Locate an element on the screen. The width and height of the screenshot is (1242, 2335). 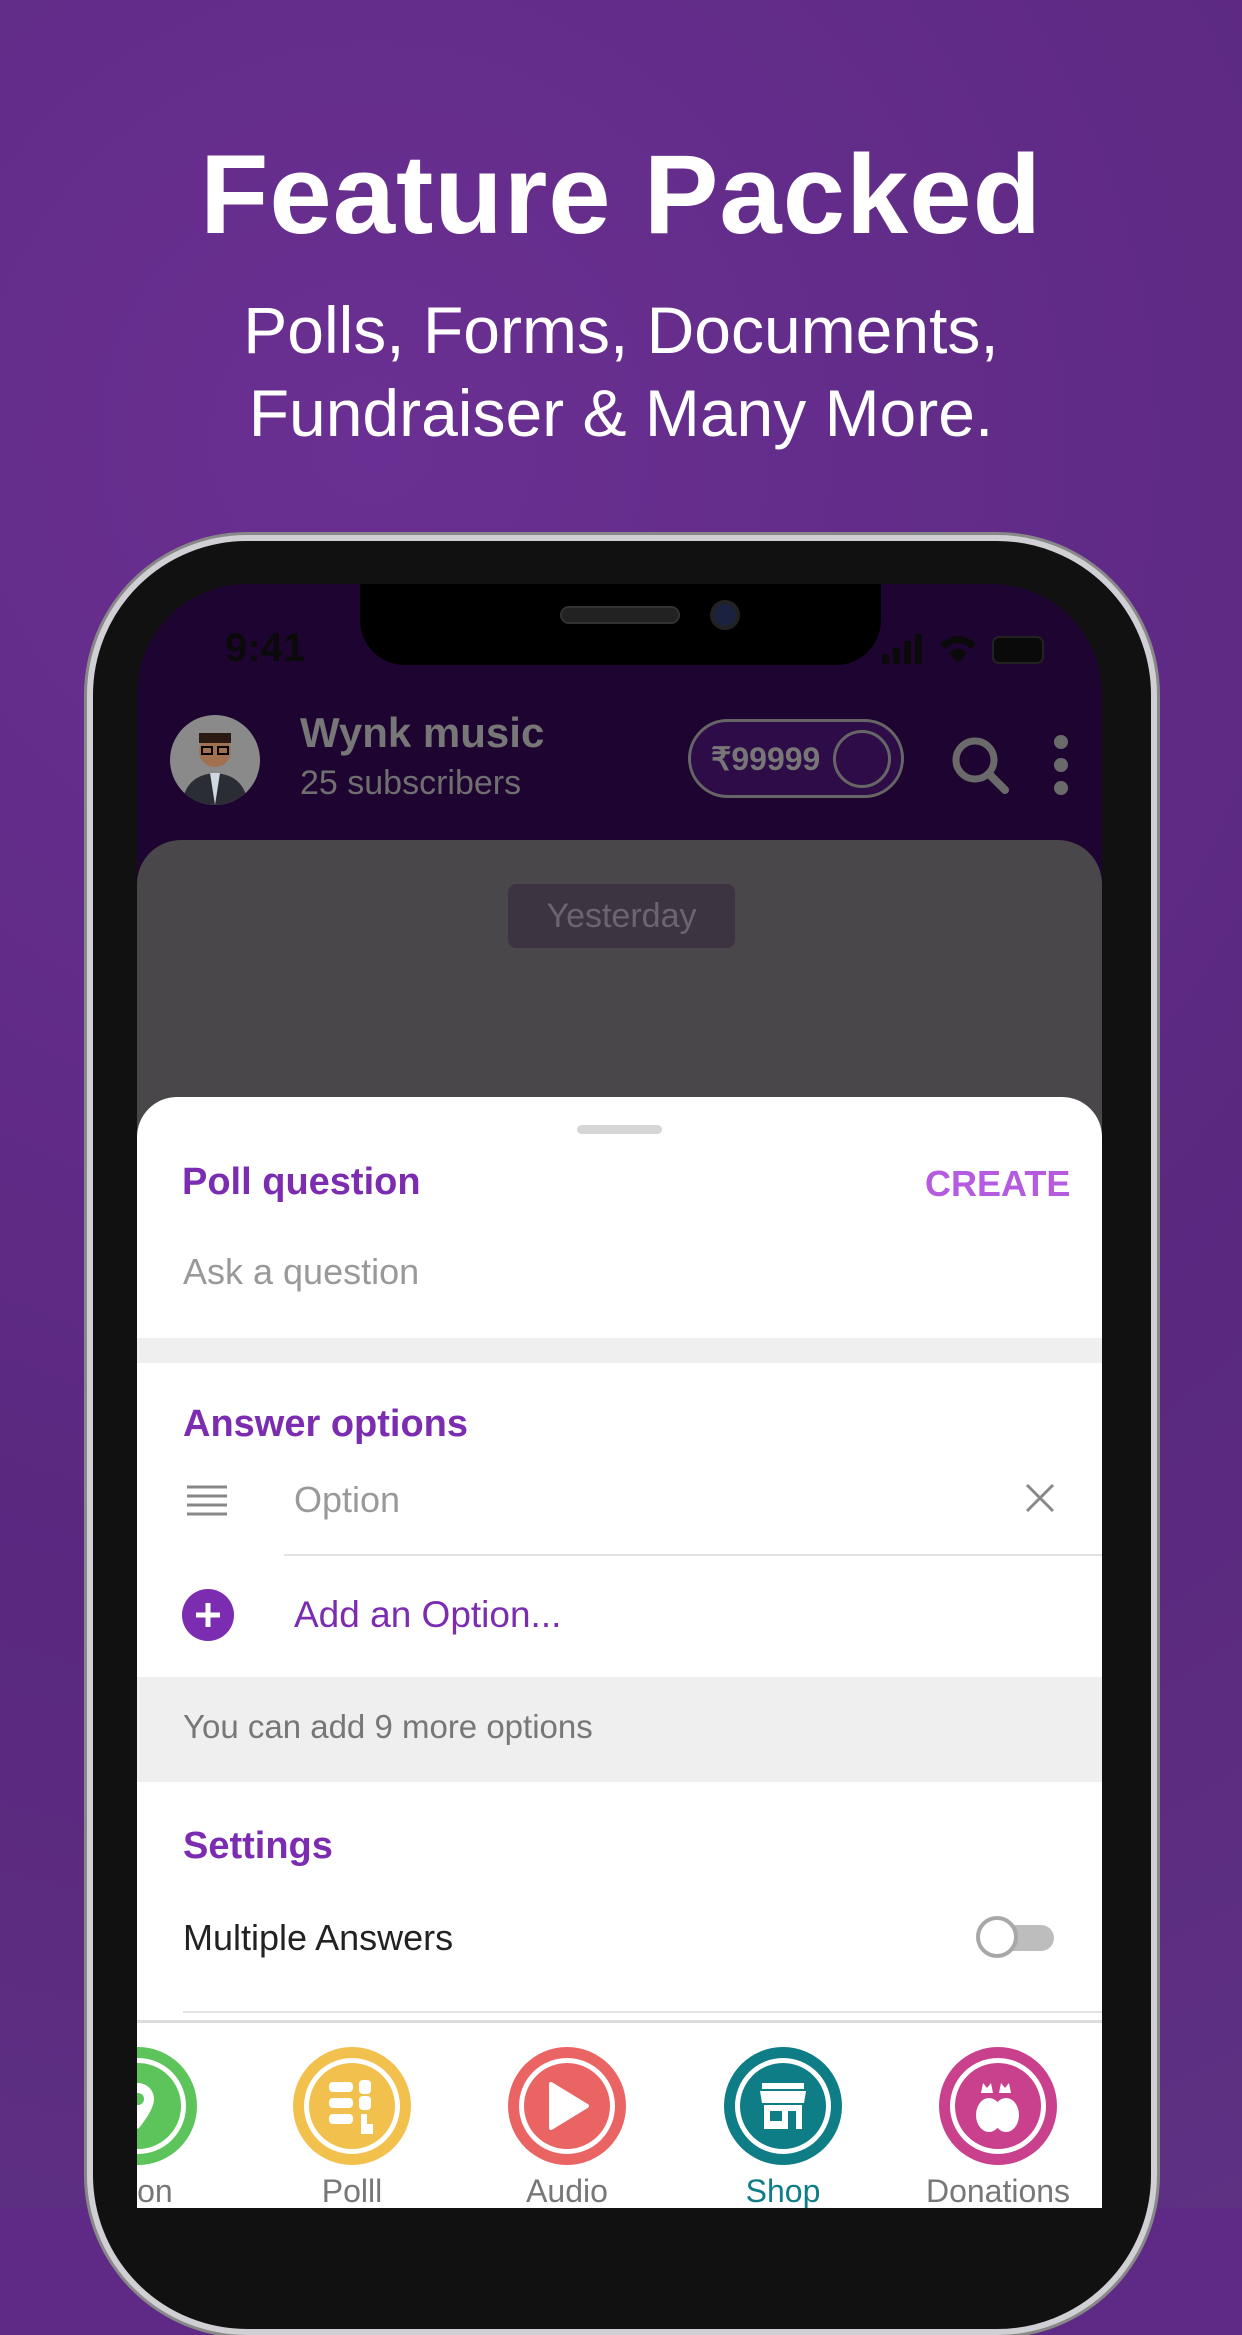
money-bag-icon is located at coordinates (997, 2107).